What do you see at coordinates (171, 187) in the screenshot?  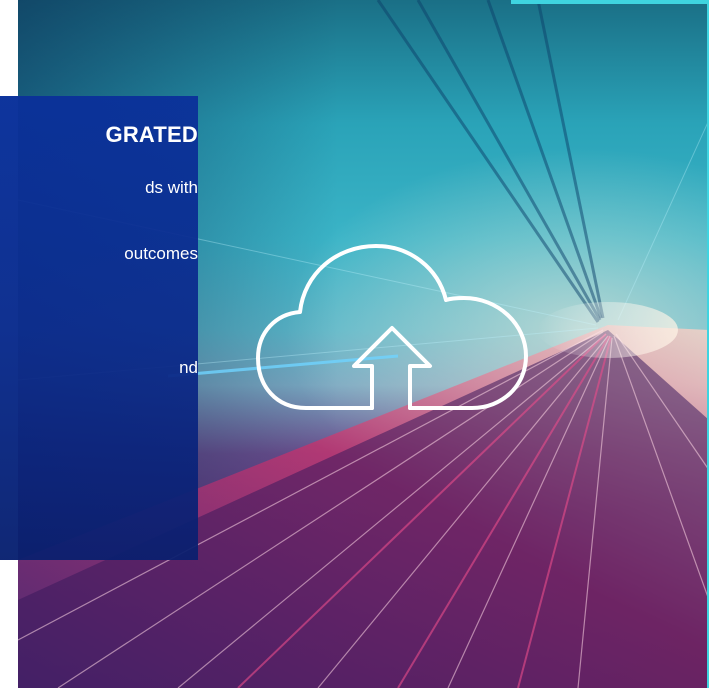 I see `panel-line-1: ds with` at bounding box center [171, 187].